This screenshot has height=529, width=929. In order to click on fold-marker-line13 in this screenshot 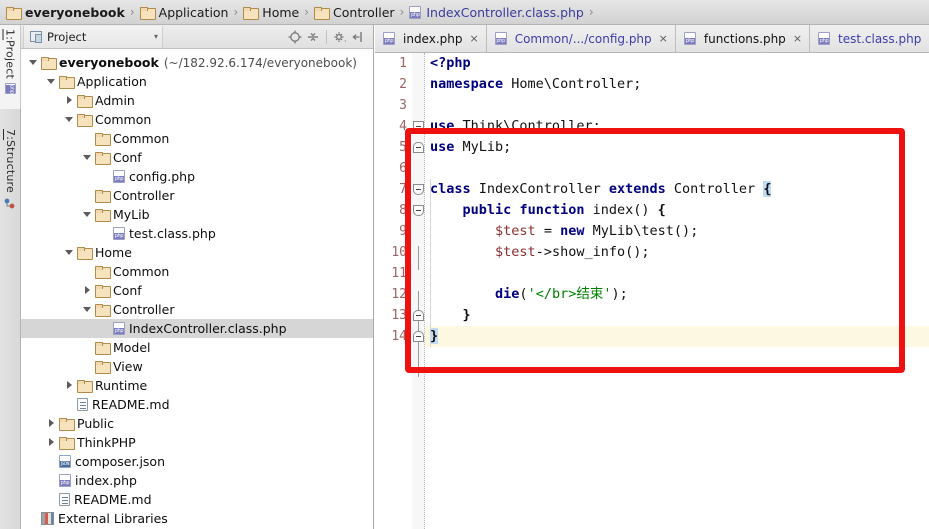, I will do `click(418, 315)`.